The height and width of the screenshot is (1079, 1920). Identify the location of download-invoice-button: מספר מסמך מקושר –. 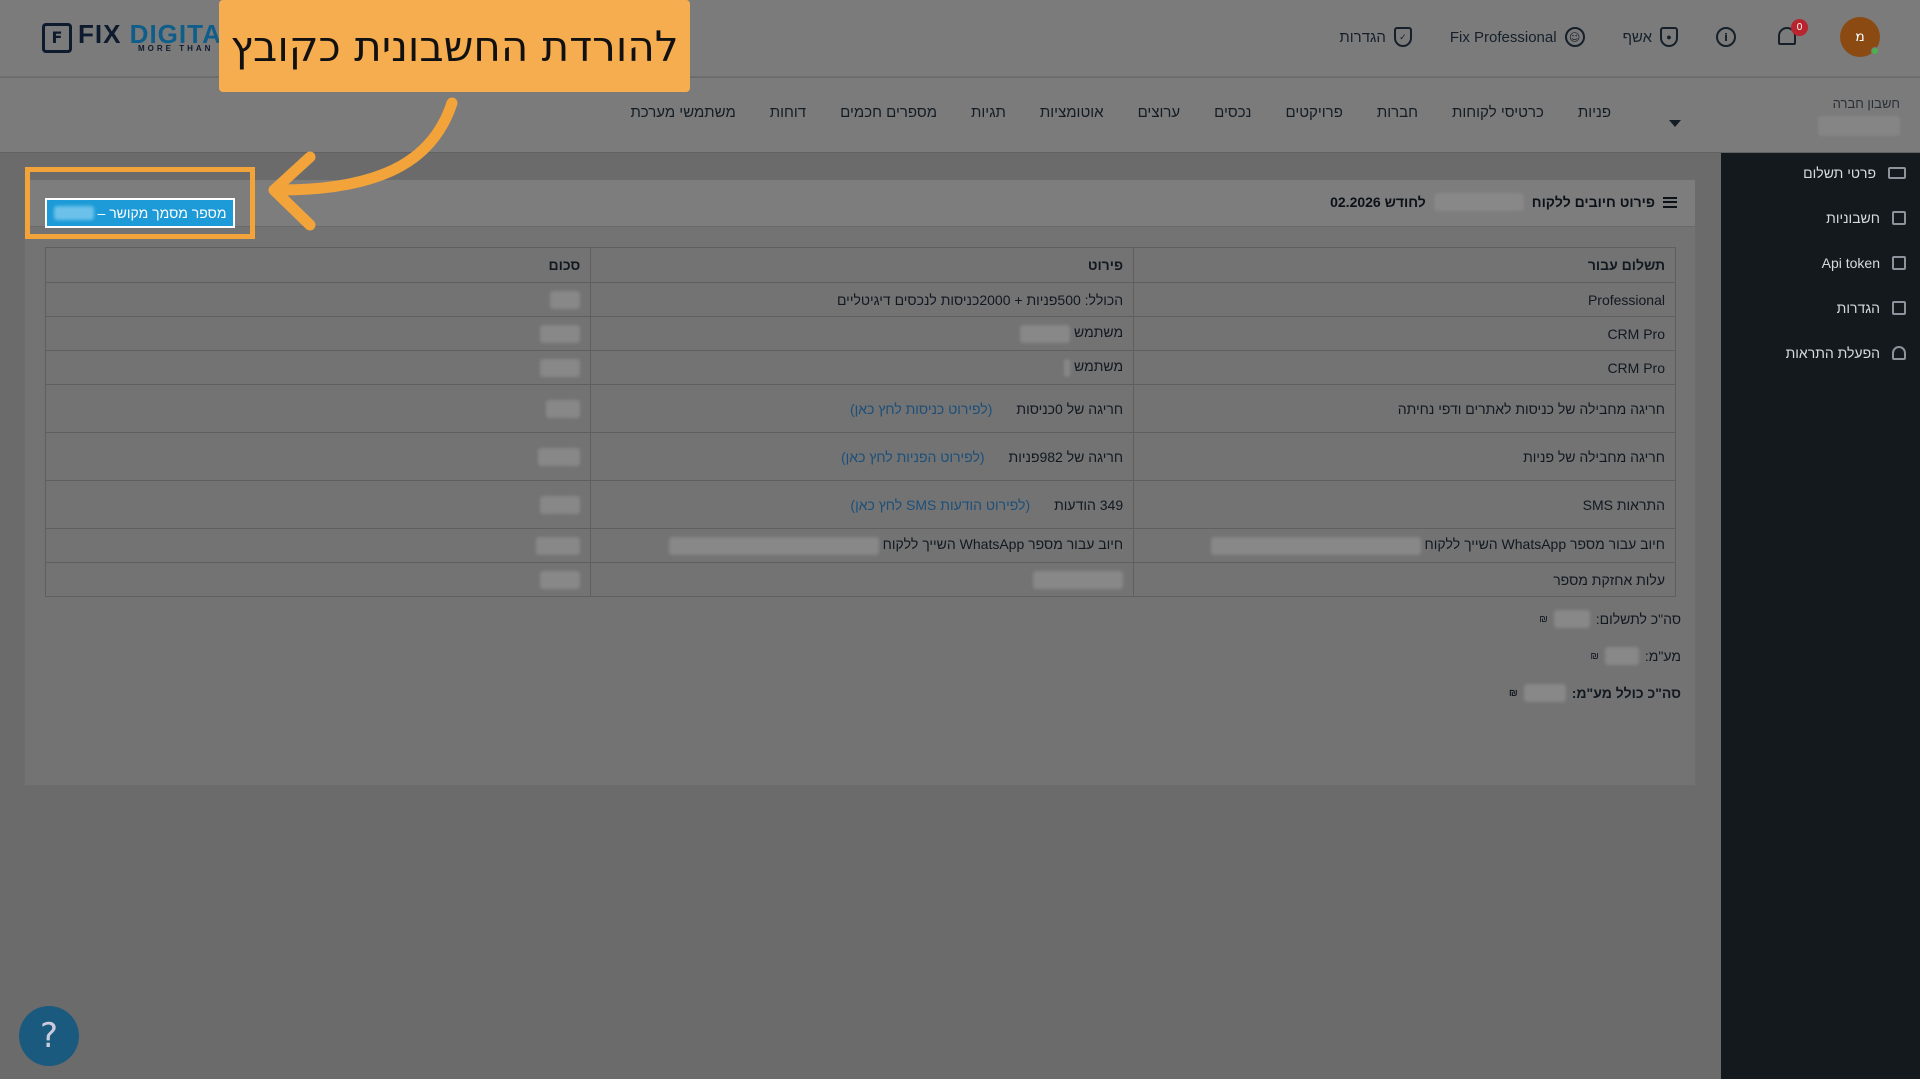
(140, 213).